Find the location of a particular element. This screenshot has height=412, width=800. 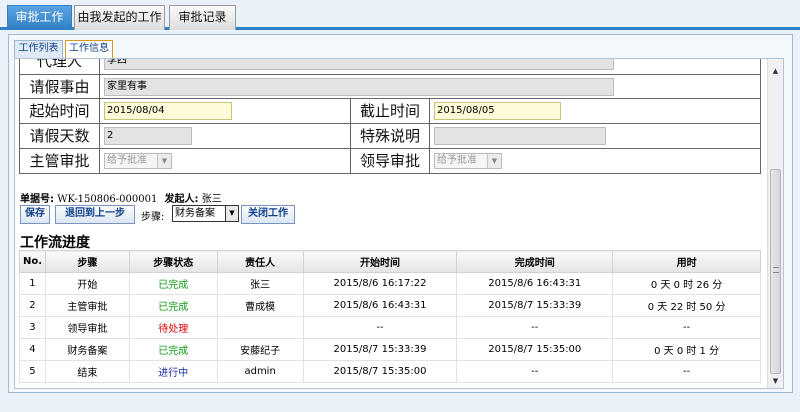

leader-approval-select: 给予批准 ▼ is located at coordinates (468, 161).